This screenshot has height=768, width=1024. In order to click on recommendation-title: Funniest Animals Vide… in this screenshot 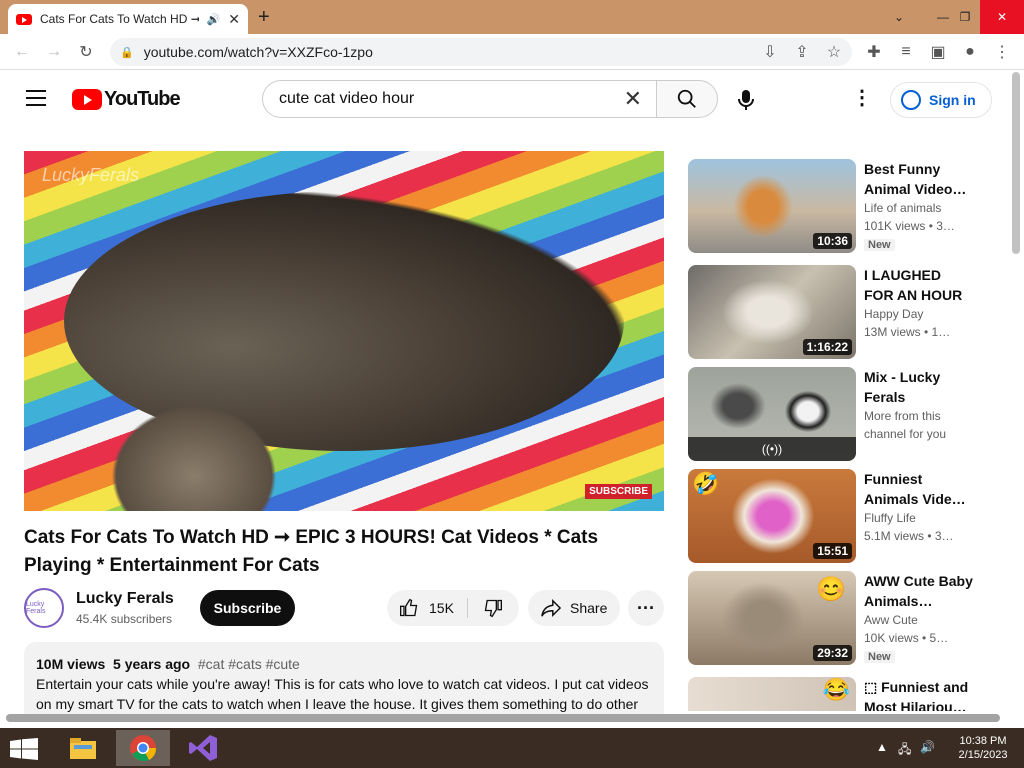, I will do `click(919, 489)`.